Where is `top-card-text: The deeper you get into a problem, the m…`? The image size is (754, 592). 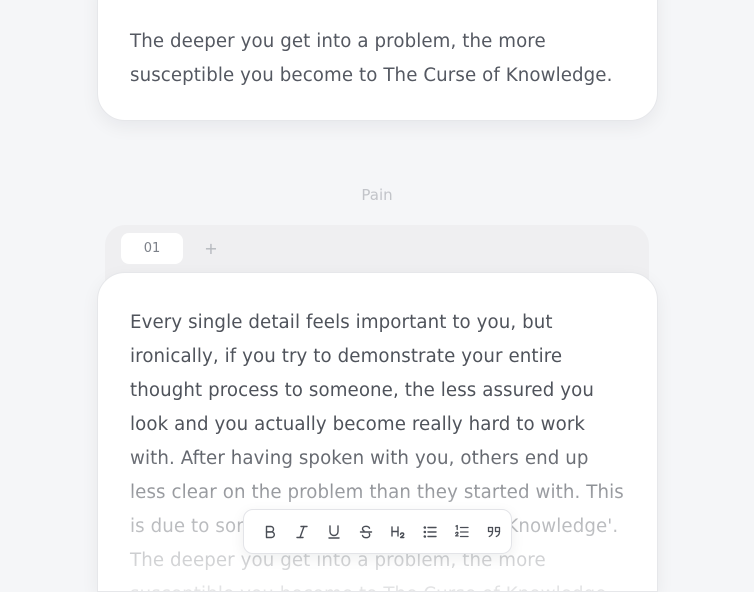 top-card-text: The deeper you get into a problem, the m… is located at coordinates (377, 59).